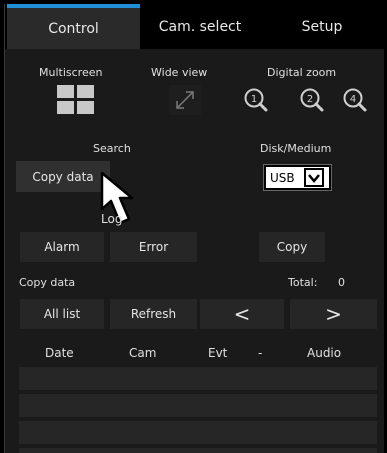 The image size is (387, 453). Describe the element at coordinates (218, 353) in the screenshot. I see `col-header-evt: Evt` at that location.